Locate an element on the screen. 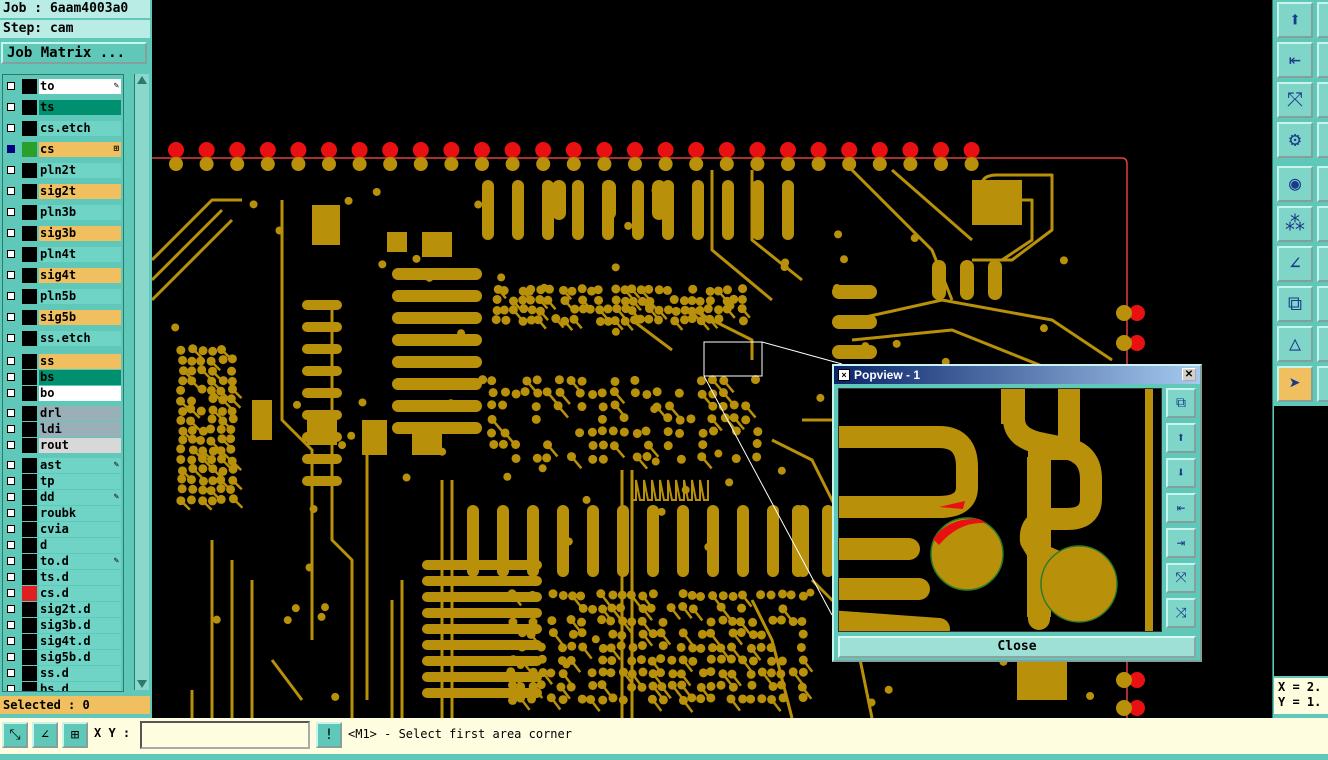  layer-name: sig5b.d is located at coordinates (80, 657).